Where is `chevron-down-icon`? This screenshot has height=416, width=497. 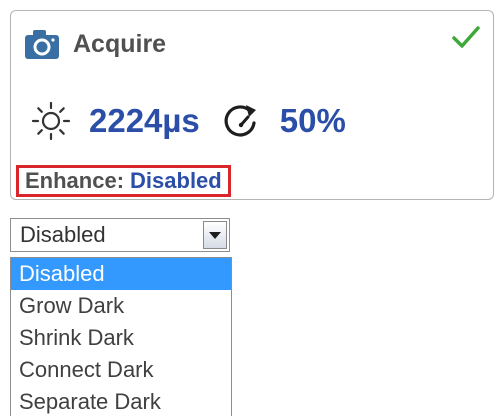
chevron-down-icon is located at coordinates (215, 235).